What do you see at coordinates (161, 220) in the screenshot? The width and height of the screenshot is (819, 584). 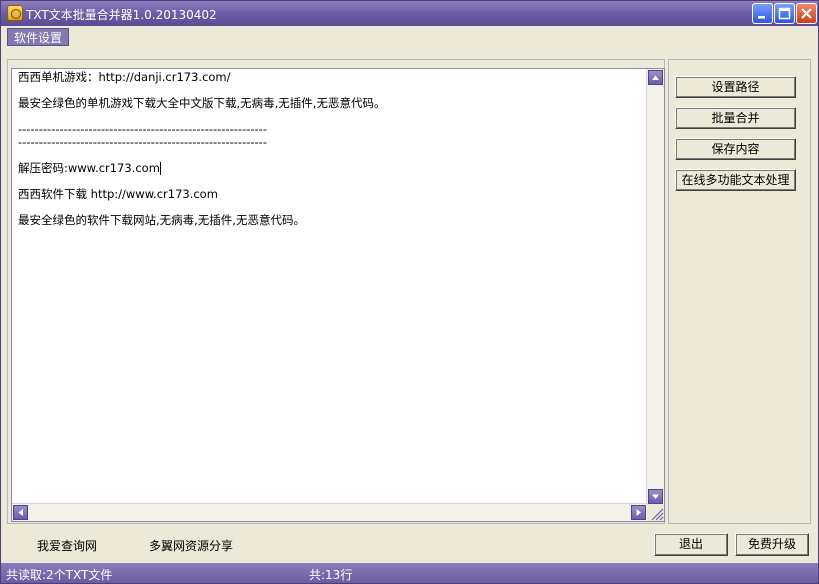 I see `text-line: 最安全绿色的软件下载网站,无病毒,无插件,无恶意代码。` at bounding box center [161, 220].